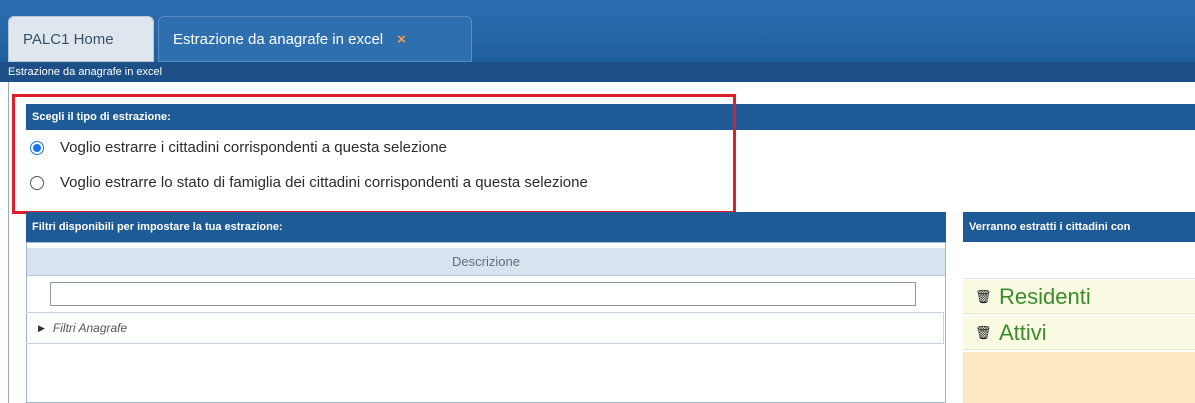 This screenshot has width=1195, height=403. Describe the element at coordinates (1045, 296) in the screenshot. I see `result-label: Residenti` at that location.